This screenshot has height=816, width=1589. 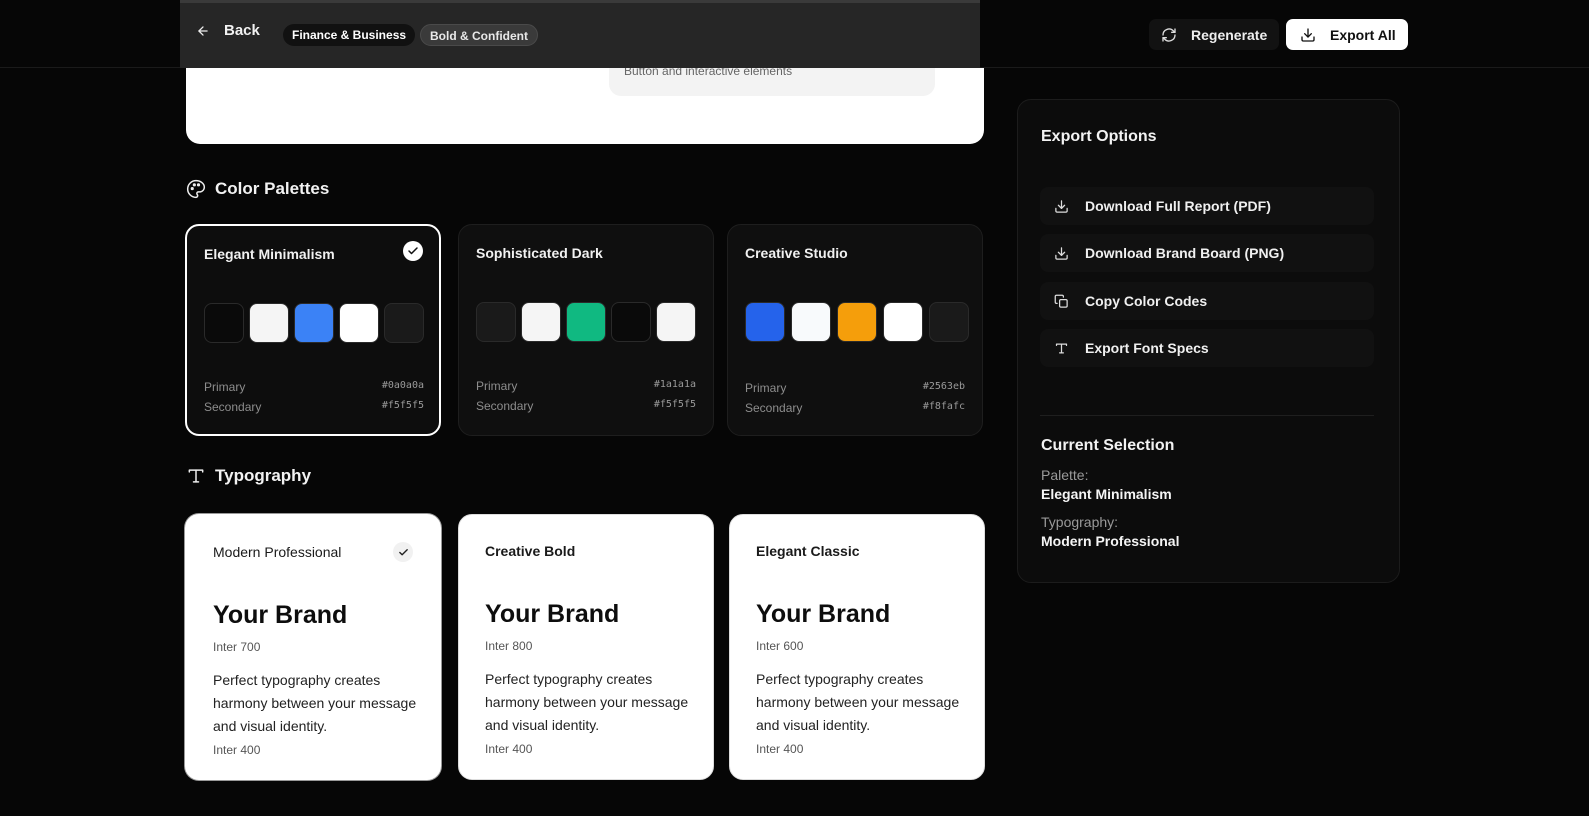 What do you see at coordinates (263, 475) in the screenshot?
I see `typography-title: Typography` at bounding box center [263, 475].